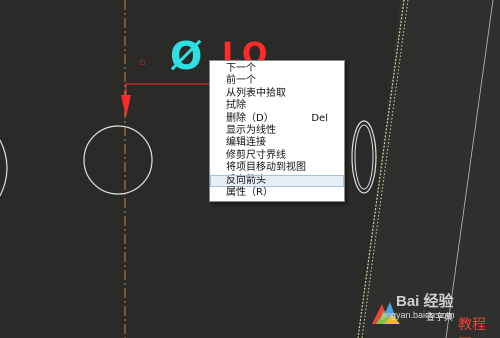 The image size is (500, 338). I want to click on center-circle, so click(118, 160).